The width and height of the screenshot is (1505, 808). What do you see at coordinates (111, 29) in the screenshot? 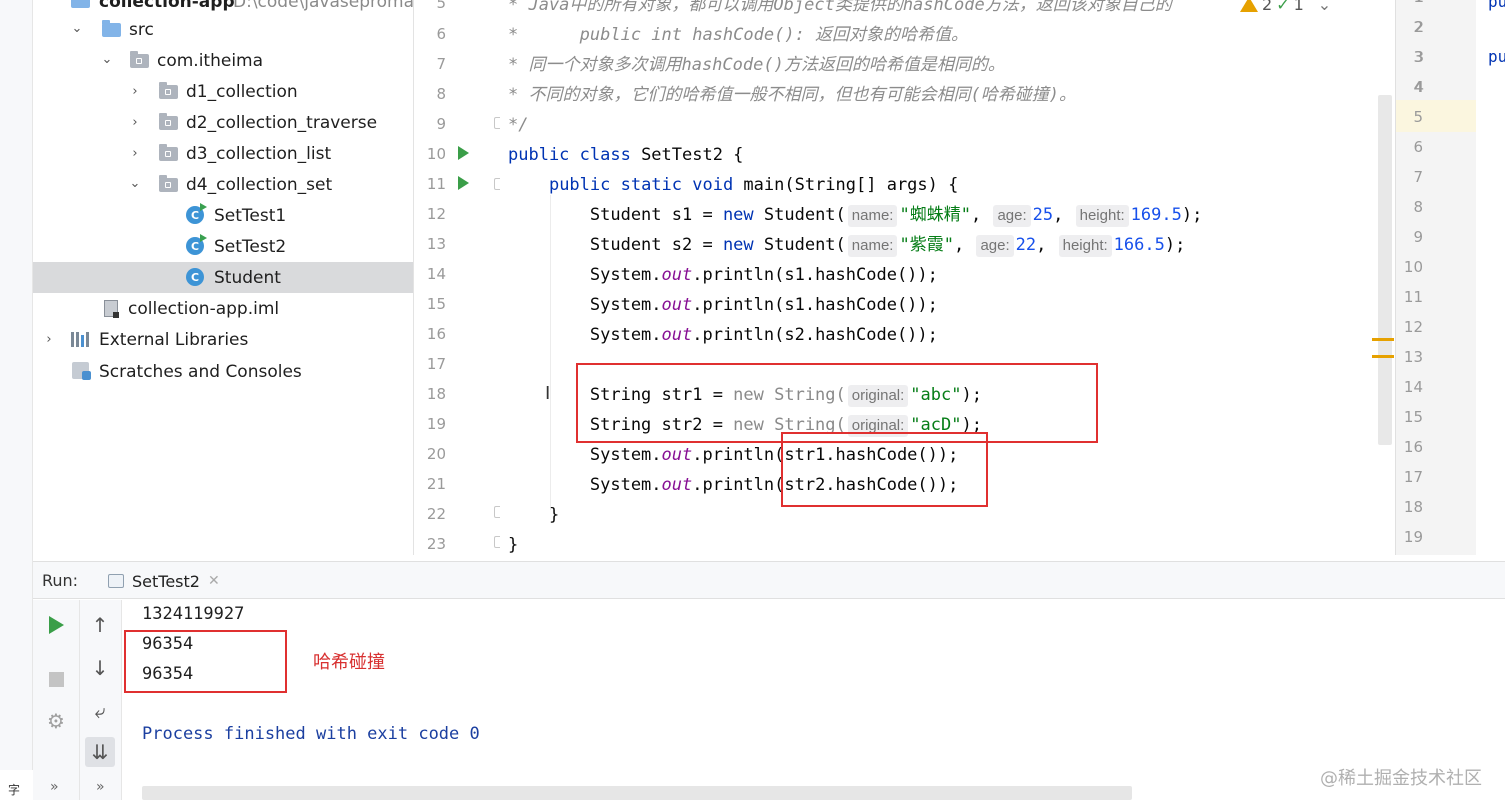
I see `source-folder-icon` at bounding box center [111, 29].